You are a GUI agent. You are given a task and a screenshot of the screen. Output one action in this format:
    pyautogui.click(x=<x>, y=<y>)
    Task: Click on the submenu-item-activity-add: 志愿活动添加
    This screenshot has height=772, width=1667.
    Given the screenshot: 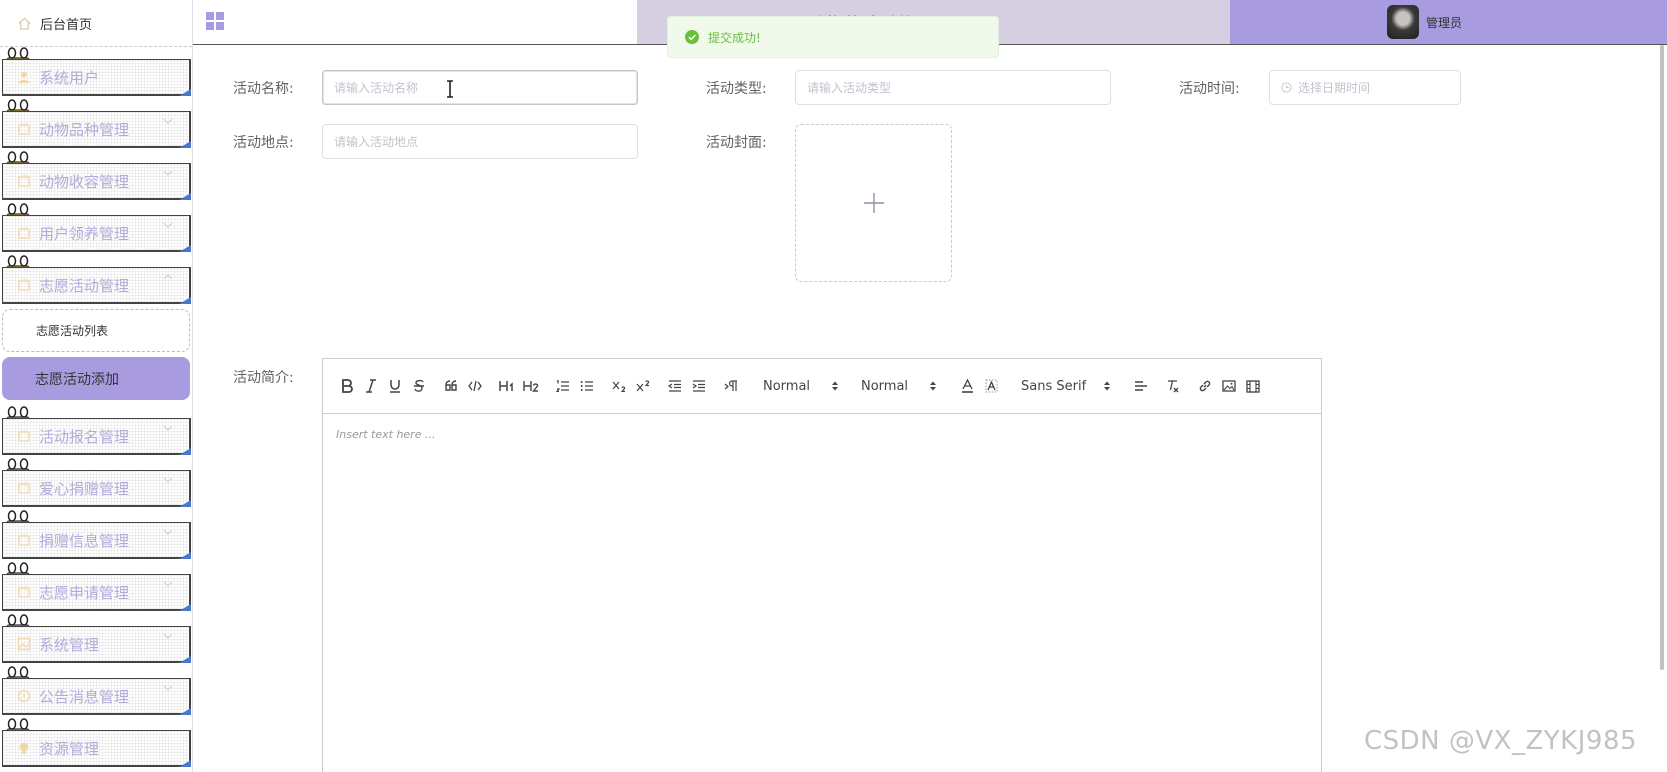 What is the action you would take?
    pyautogui.click(x=96, y=378)
    